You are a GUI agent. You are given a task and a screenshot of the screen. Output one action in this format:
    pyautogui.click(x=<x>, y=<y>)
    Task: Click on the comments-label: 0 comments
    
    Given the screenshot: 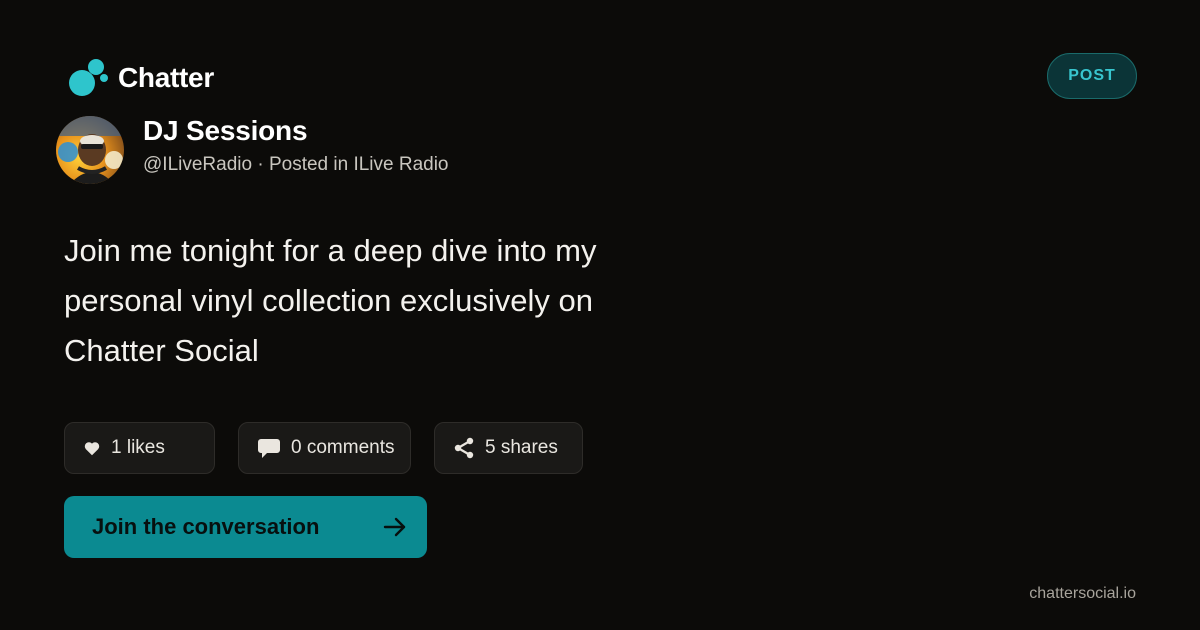 What is the action you would take?
    pyautogui.click(x=343, y=447)
    